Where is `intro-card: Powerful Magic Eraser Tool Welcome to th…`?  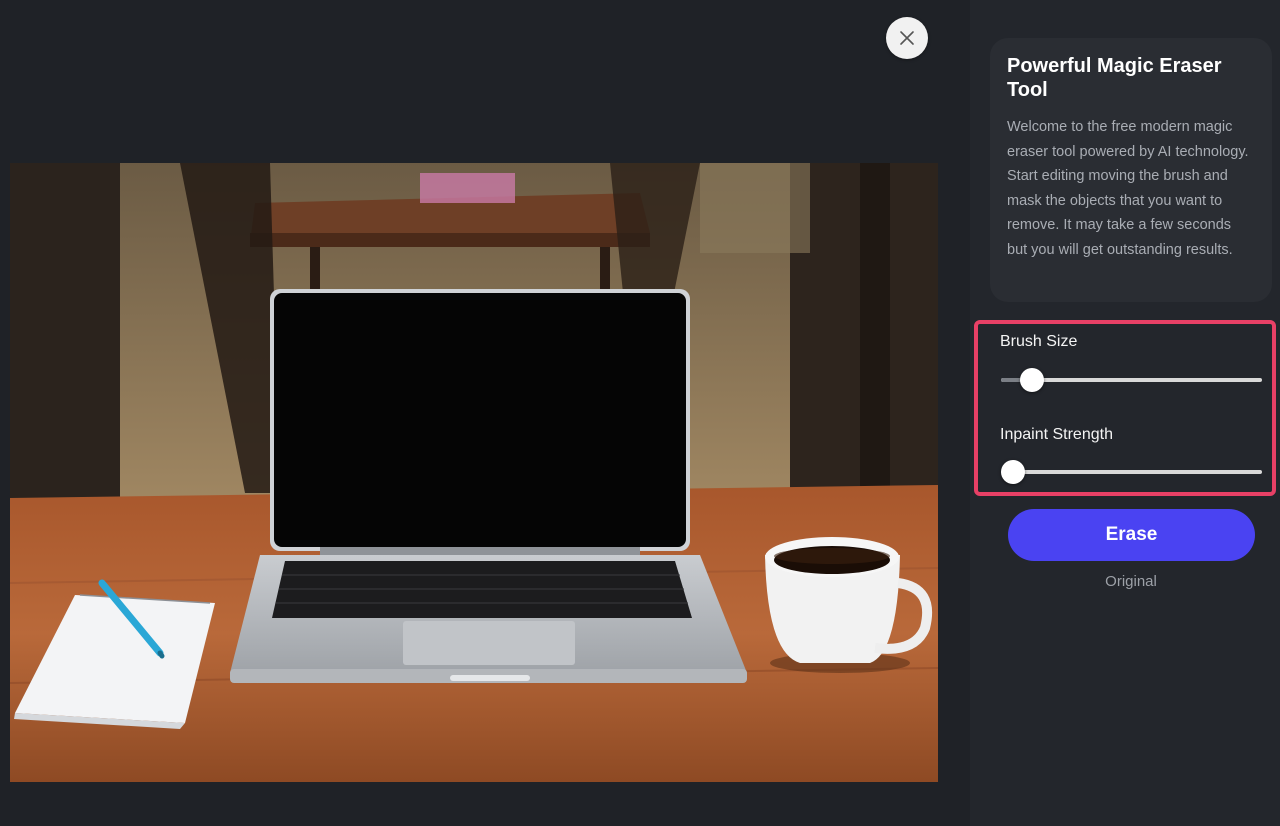
intro-card: Powerful Magic Eraser Tool Welcome to th… is located at coordinates (1131, 170).